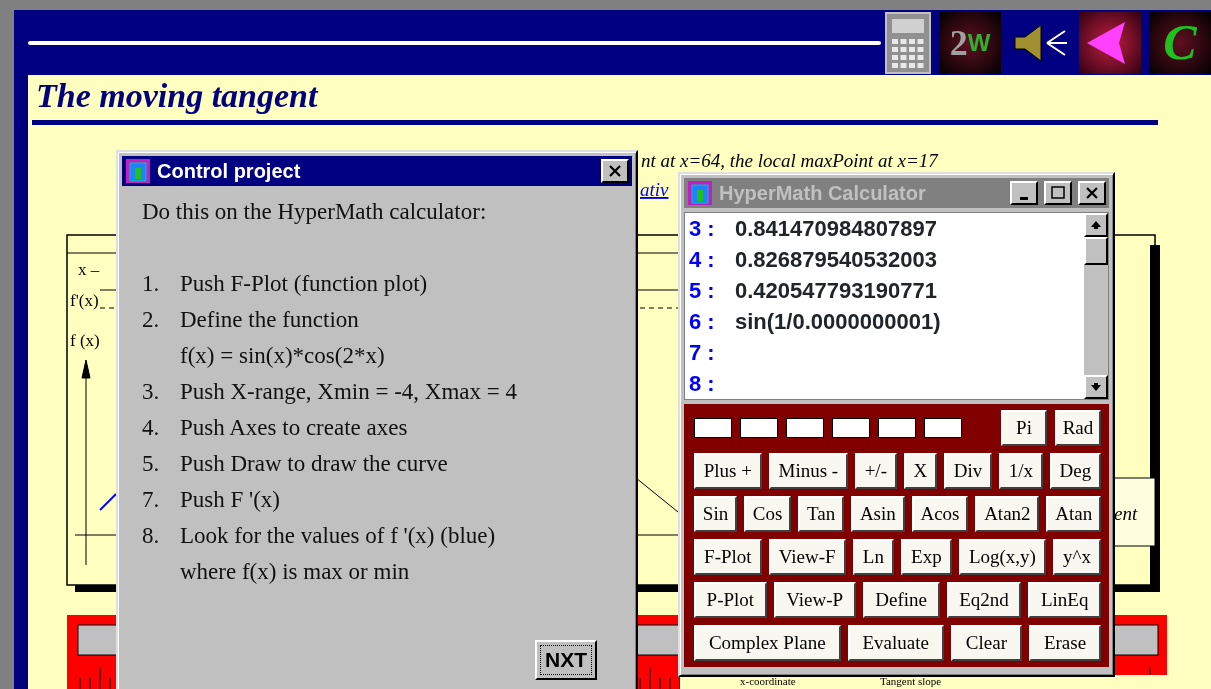 Image resolution: width=1211 pixels, height=689 pixels. Describe the element at coordinates (836, 291) in the screenshot. I see `result-text: 0.420547793190771` at that location.